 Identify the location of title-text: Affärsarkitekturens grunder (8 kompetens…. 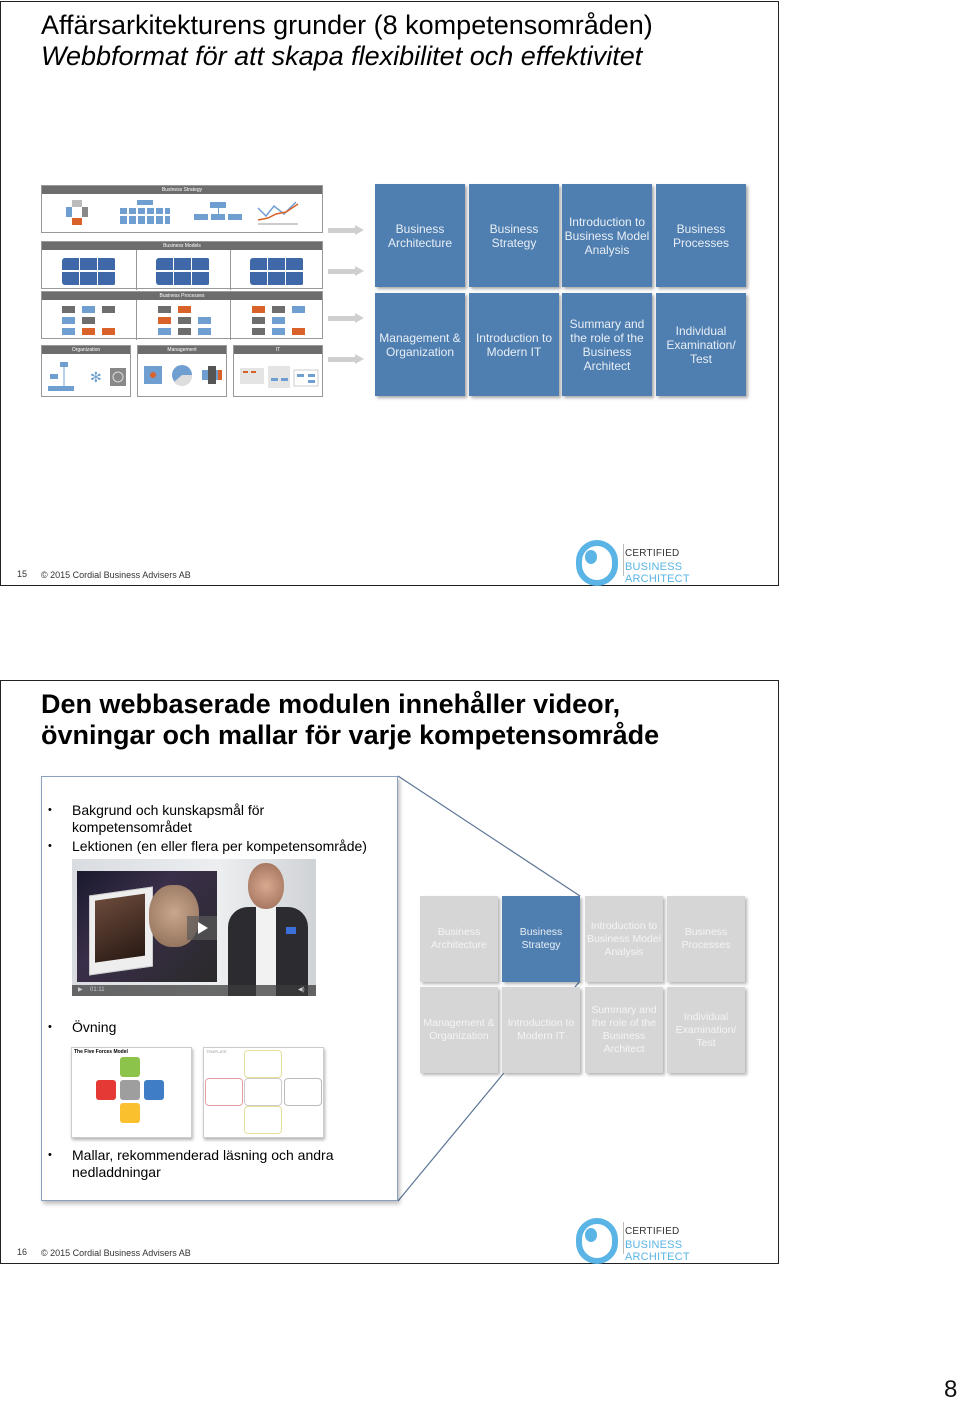
(347, 25).